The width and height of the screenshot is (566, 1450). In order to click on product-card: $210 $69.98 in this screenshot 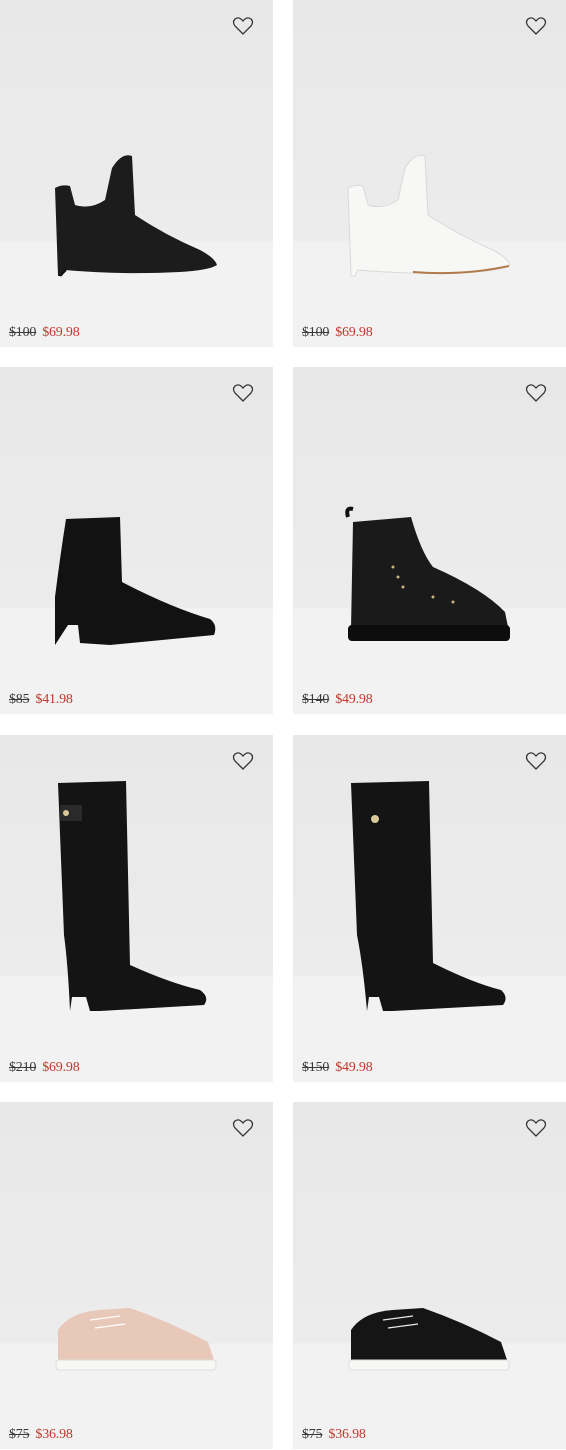, I will do `click(136, 908)`.